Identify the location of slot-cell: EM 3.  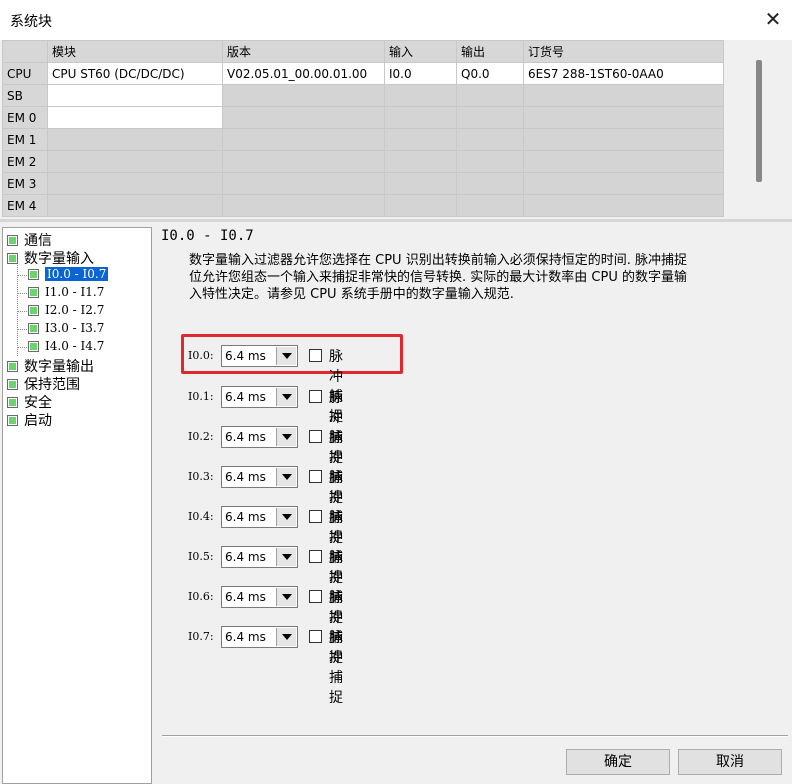
(25, 183).